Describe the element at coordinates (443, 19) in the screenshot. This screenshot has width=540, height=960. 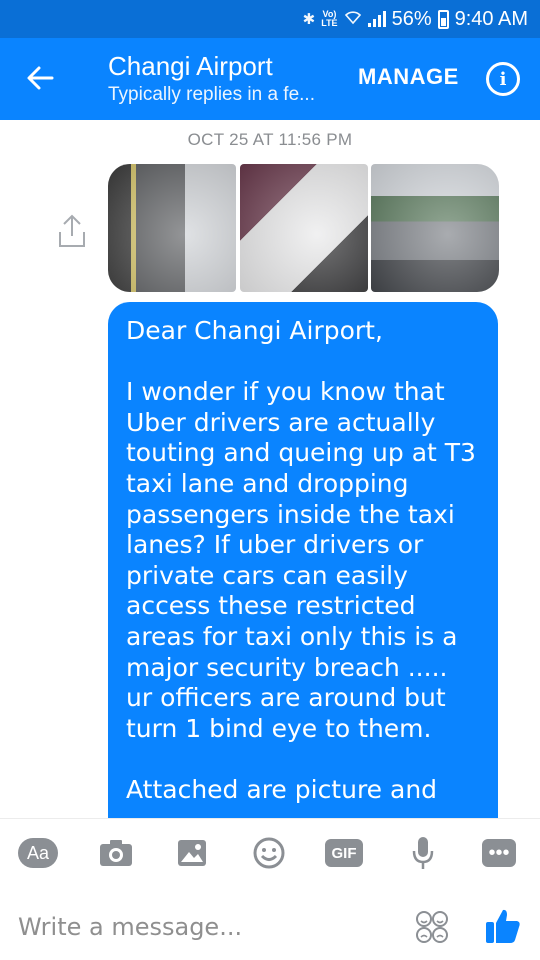
I see `battery-icon` at that location.